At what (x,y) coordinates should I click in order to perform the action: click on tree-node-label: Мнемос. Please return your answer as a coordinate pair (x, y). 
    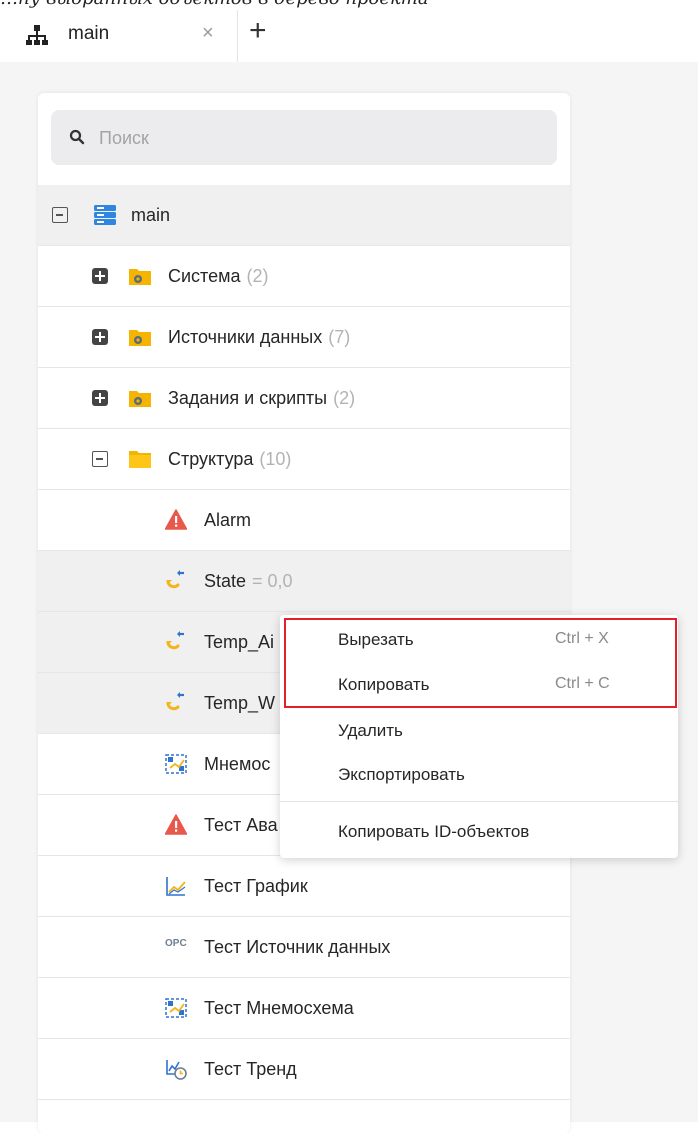
    Looking at the image, I should click on (237, 763).